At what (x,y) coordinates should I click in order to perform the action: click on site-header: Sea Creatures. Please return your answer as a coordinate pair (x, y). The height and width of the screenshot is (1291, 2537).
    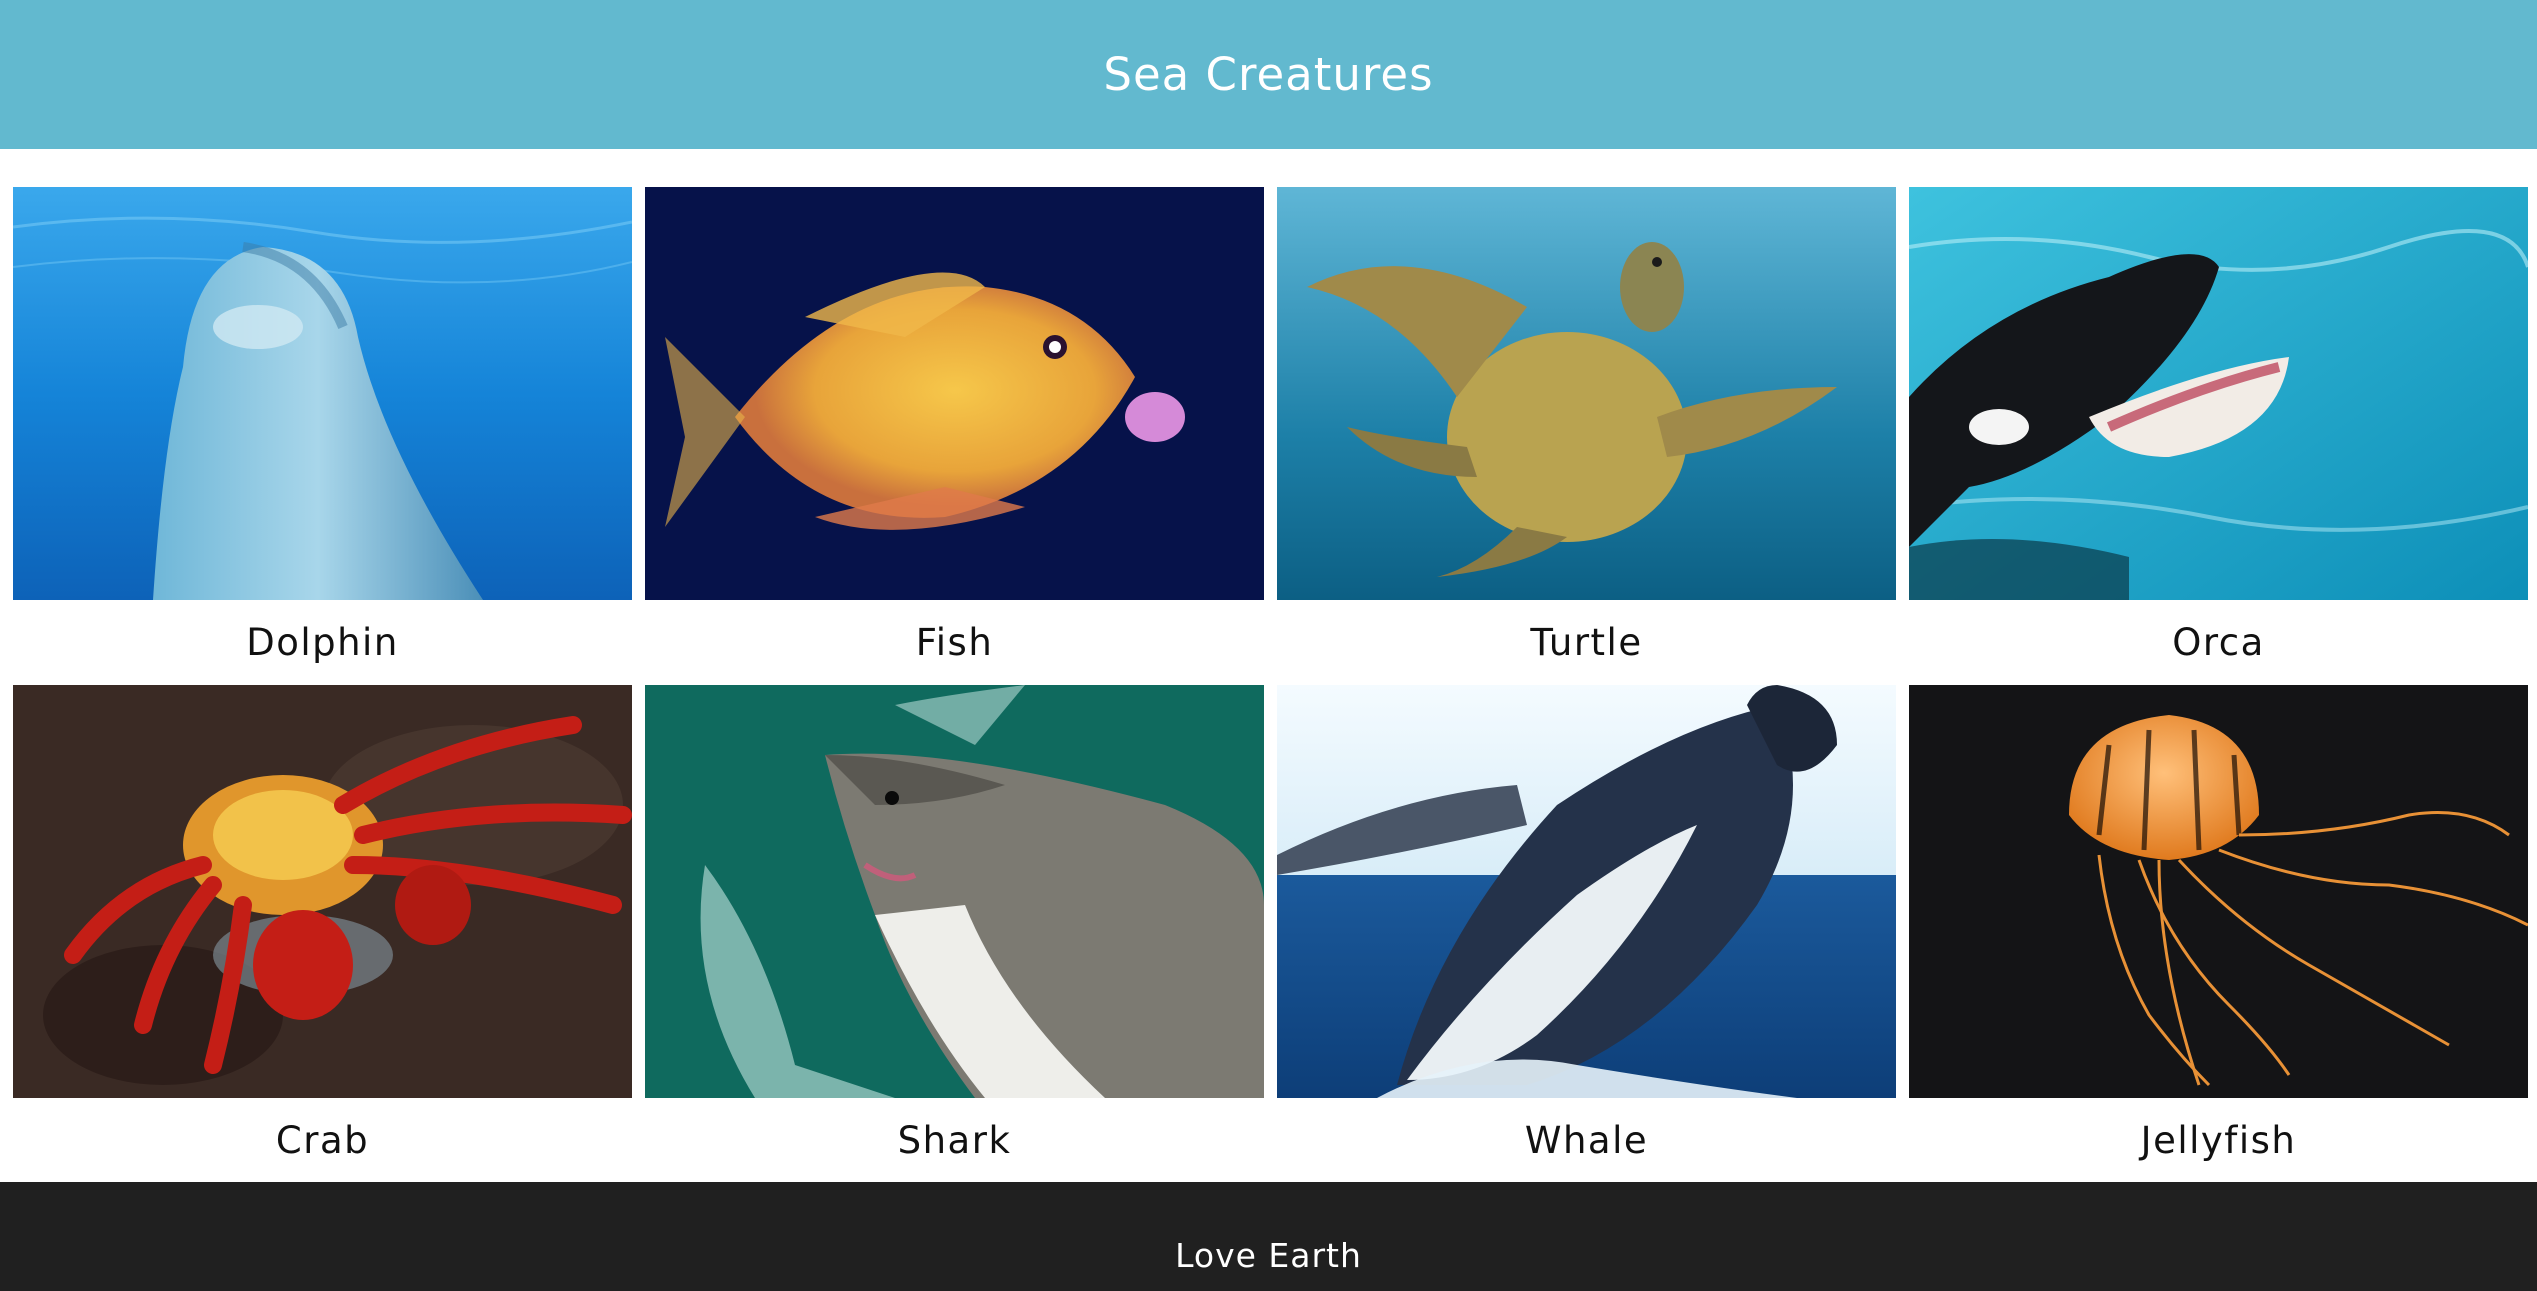
    Looking at the image, I should click on (1268, 74).